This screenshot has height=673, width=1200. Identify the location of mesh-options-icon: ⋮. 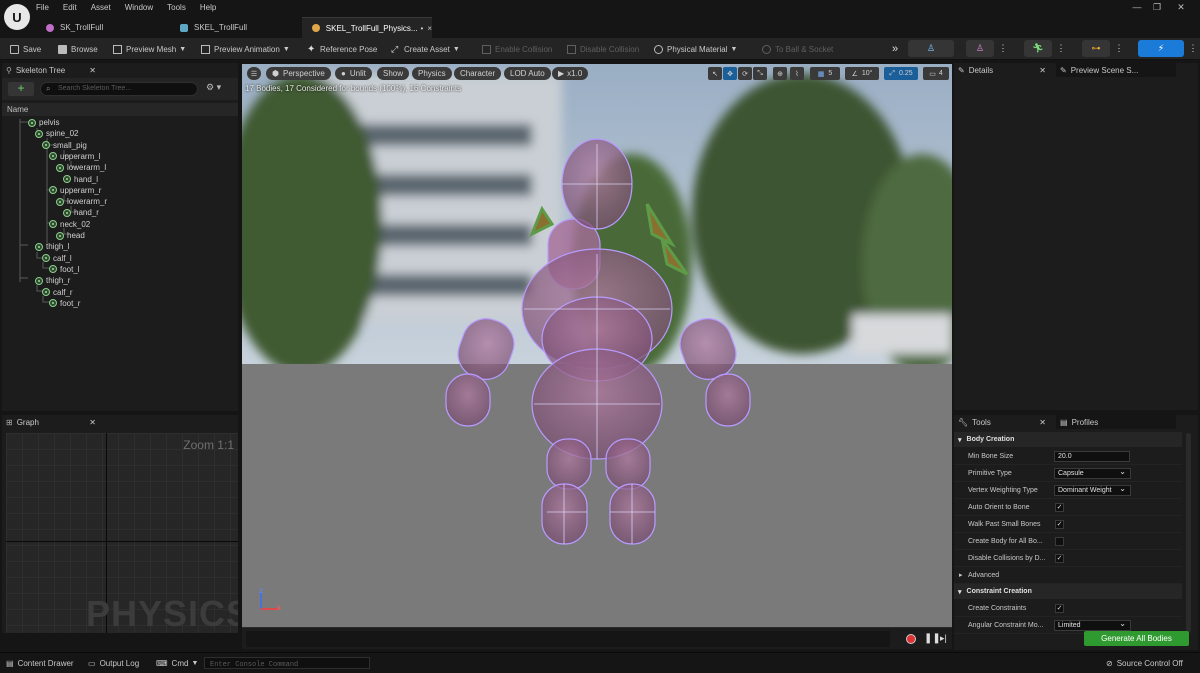
(1003, 48).